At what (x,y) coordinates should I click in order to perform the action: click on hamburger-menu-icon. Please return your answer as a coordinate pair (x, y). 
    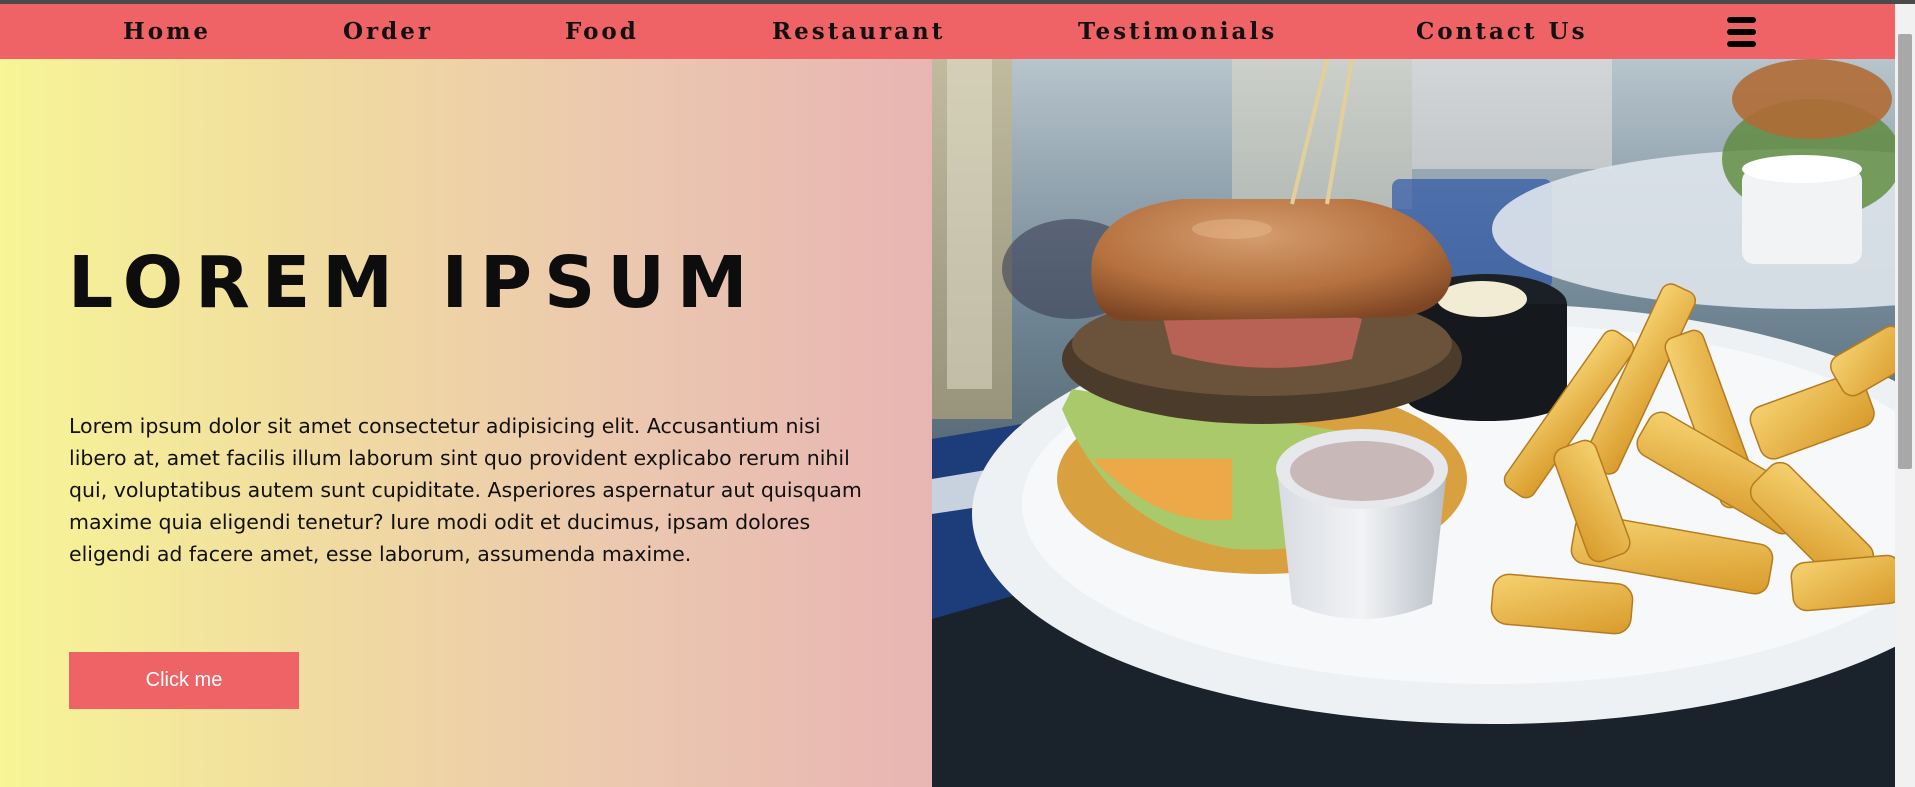
    Looking at the image, I should click on (1741, 33).